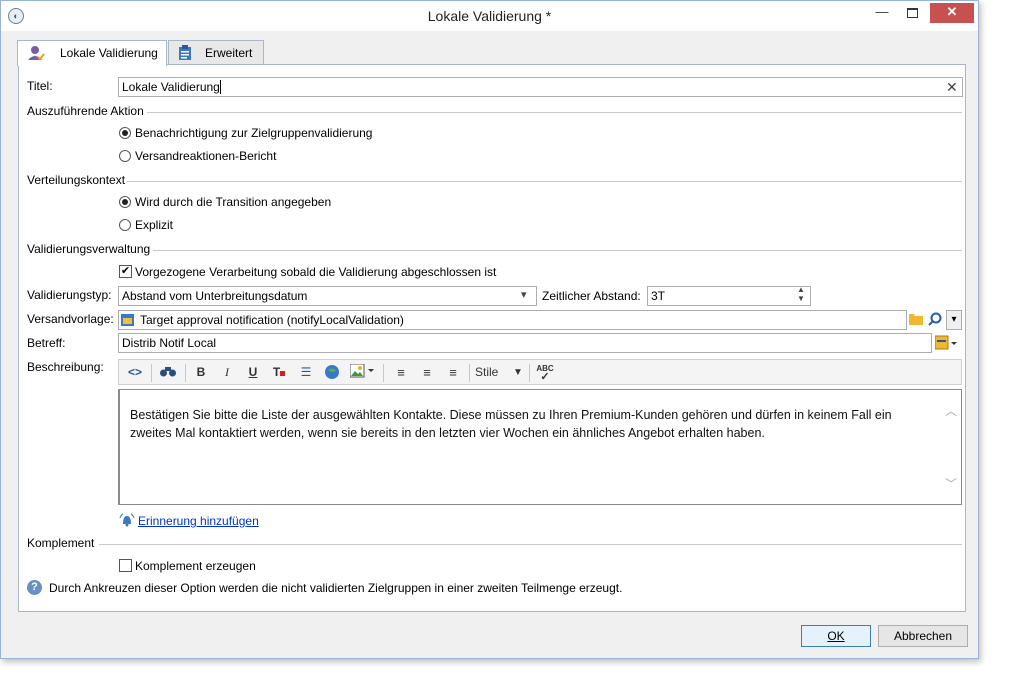 The image size is (1010, 689). I want to click on maximize-icon, so click(912, 13).